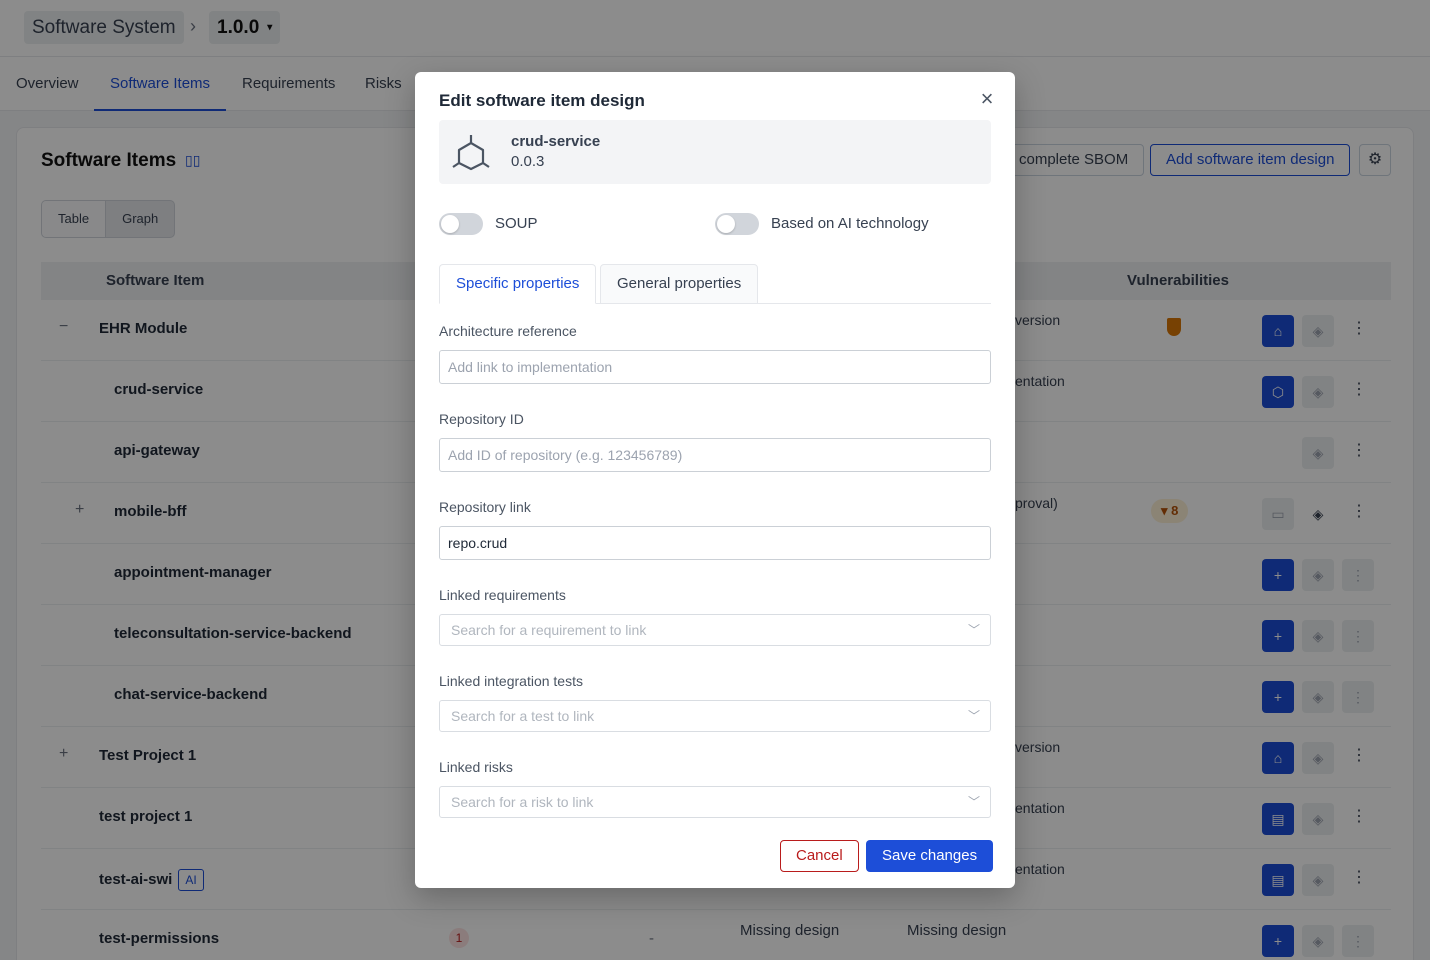 The width and height of the screenshot is (1430, 960). I want to click on linked-tests-label: Linked integration tests, so click(511, 681).